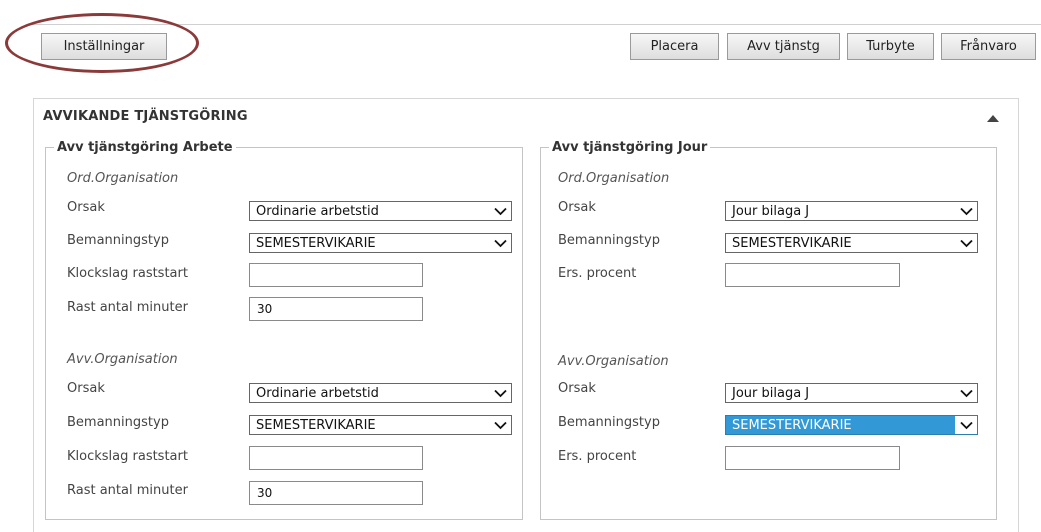 This screenshot has width=1041, height=532. What do you see at coordinates (993, 118) in the screenshot?
I see `collapse-arrow-icon` at bounding box center [993, 118].